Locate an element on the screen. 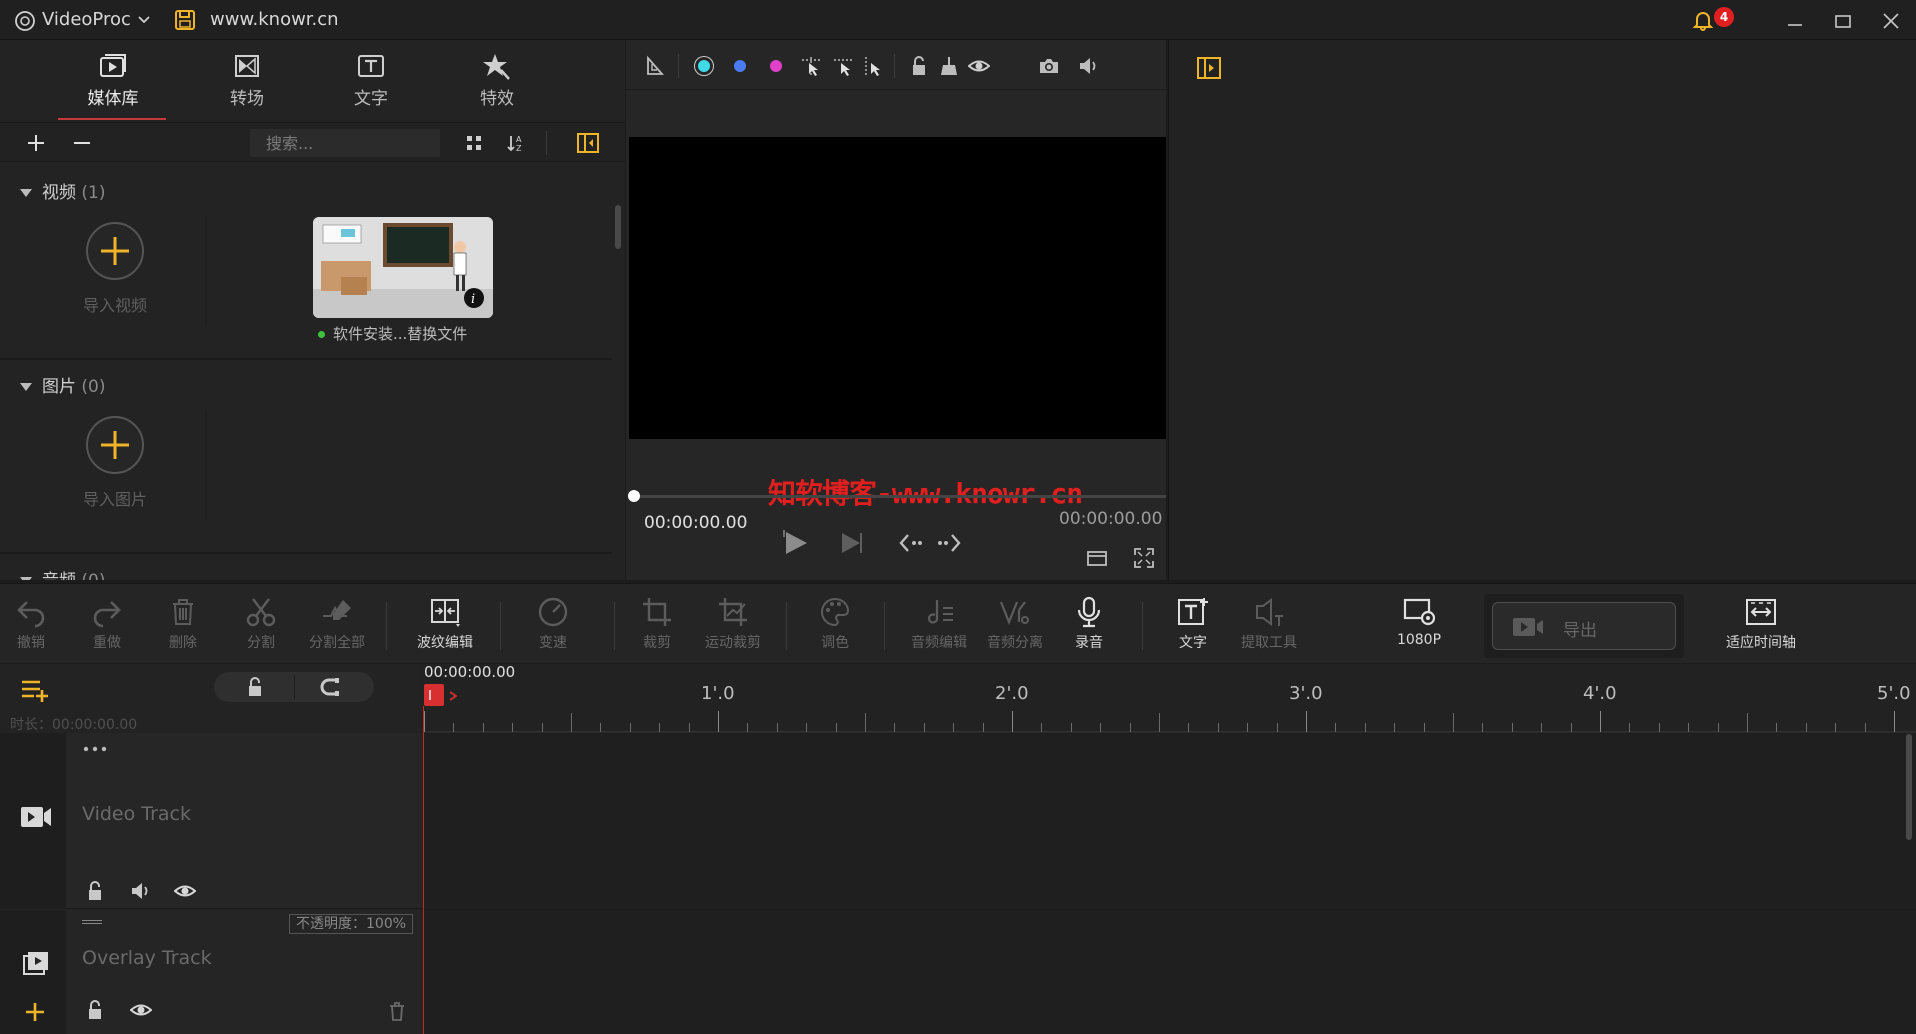 Image resolution: width=1916 pixels, height=1034 pixels. media-scrollbar is located at coordinates (618, 227).